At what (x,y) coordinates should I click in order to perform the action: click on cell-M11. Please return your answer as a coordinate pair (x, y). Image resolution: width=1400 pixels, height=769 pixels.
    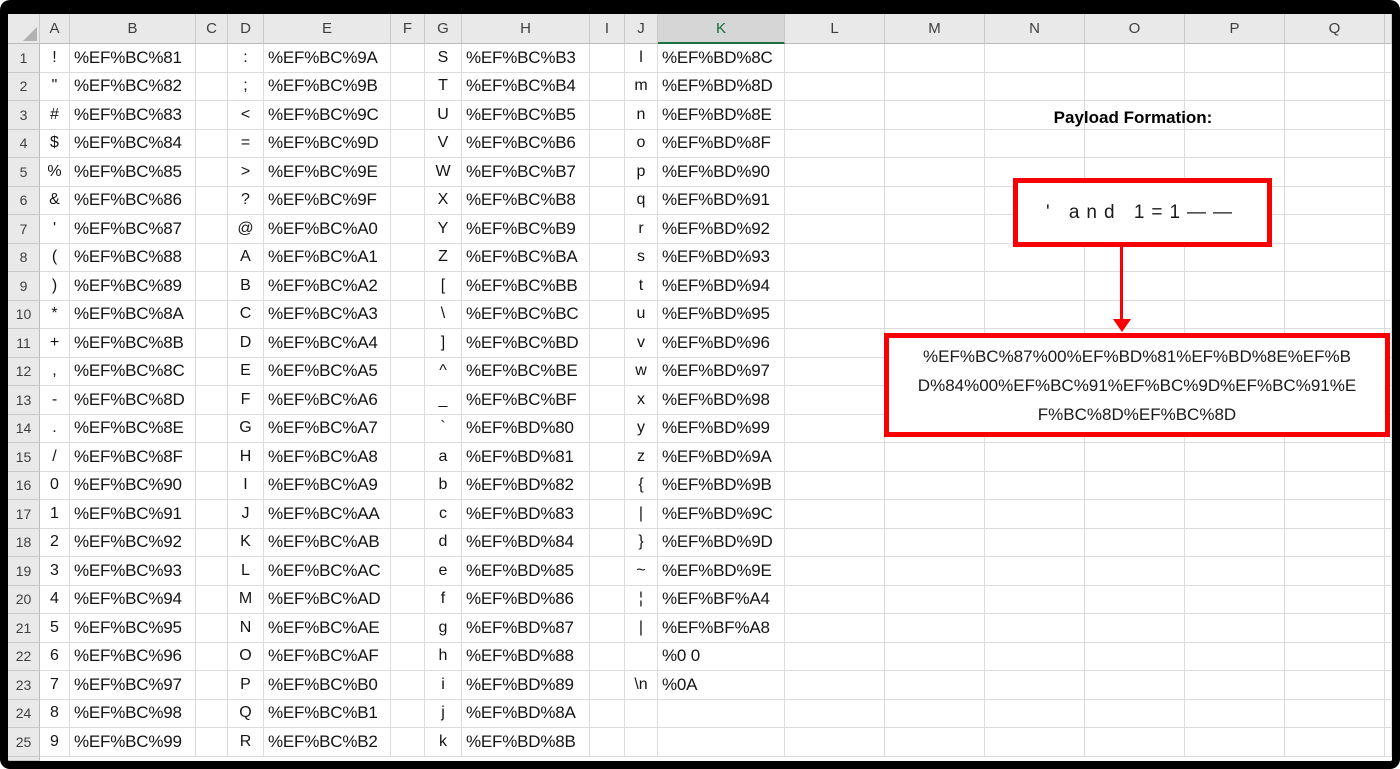
    Looking at the image, I should click on (935, 343).